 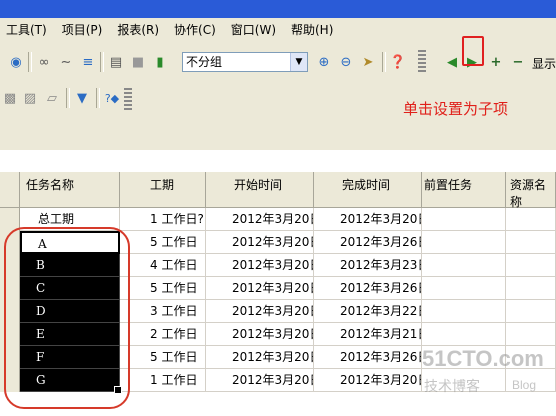 I want to click on duration-cell: 2 工作日, so click(x=163, y=334).